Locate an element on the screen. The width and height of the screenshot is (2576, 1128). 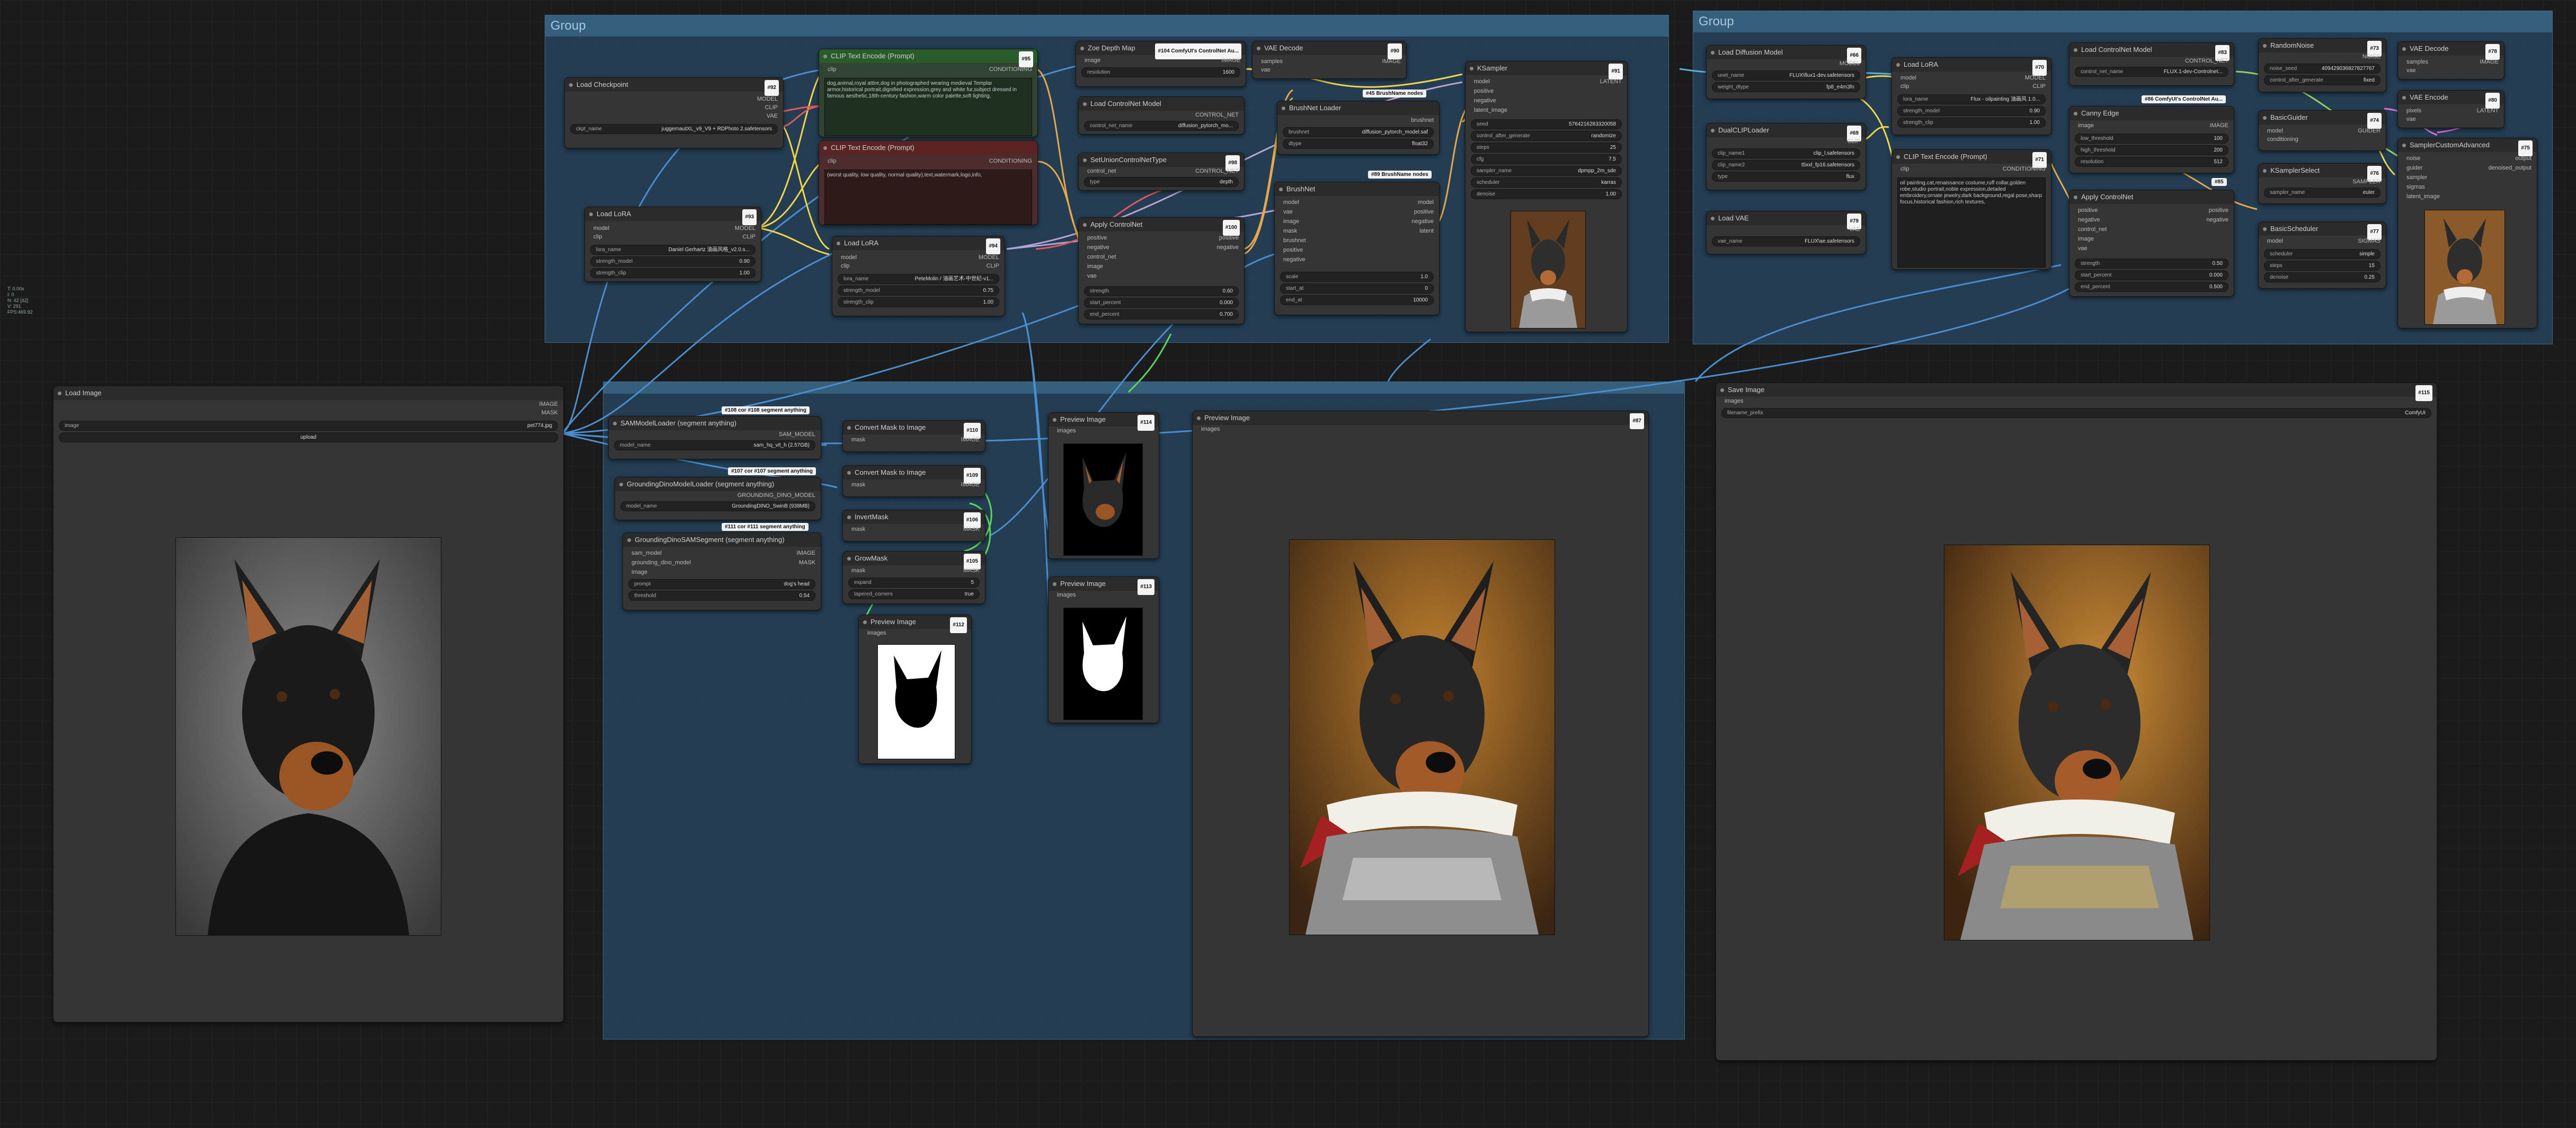
clip-name2-widget: clip_name2 t5xxl_fp16.safetensors is located at coordinates (1786, 165).